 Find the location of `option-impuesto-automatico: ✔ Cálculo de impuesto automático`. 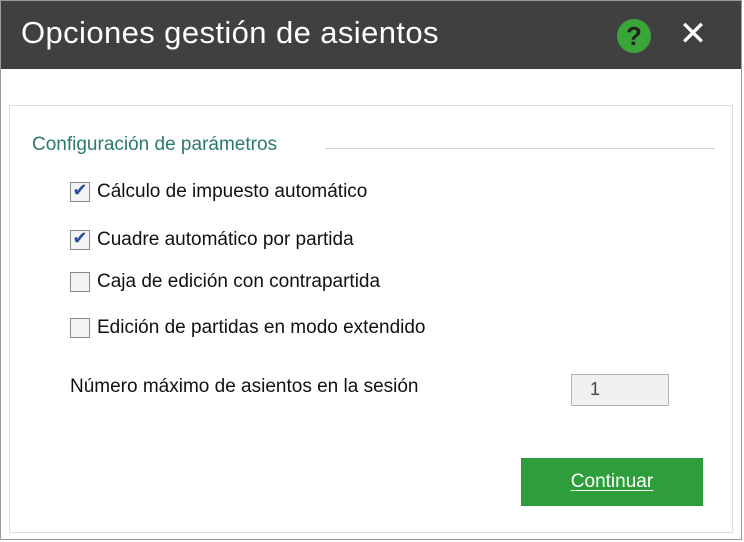

option-impuesto-automatico: ✔ Cálculo de impuesto automático is located at coordinates (218, 192).